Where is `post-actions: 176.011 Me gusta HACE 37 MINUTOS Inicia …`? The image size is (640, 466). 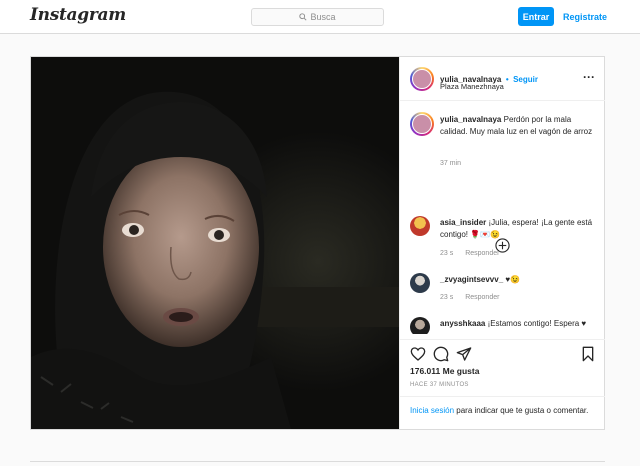 post-actions: 176.011 Me gusta HACE 37 MINUTOS Inicia … is located at coordinates (502, 384).